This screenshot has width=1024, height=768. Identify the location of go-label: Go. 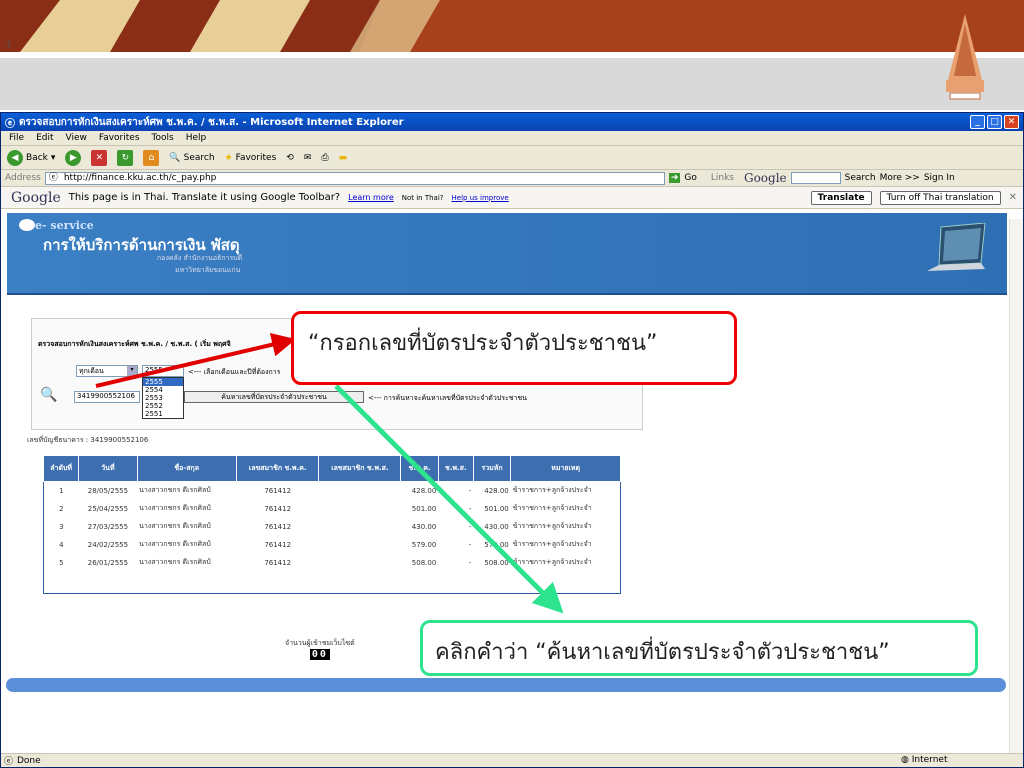
(690, 178).